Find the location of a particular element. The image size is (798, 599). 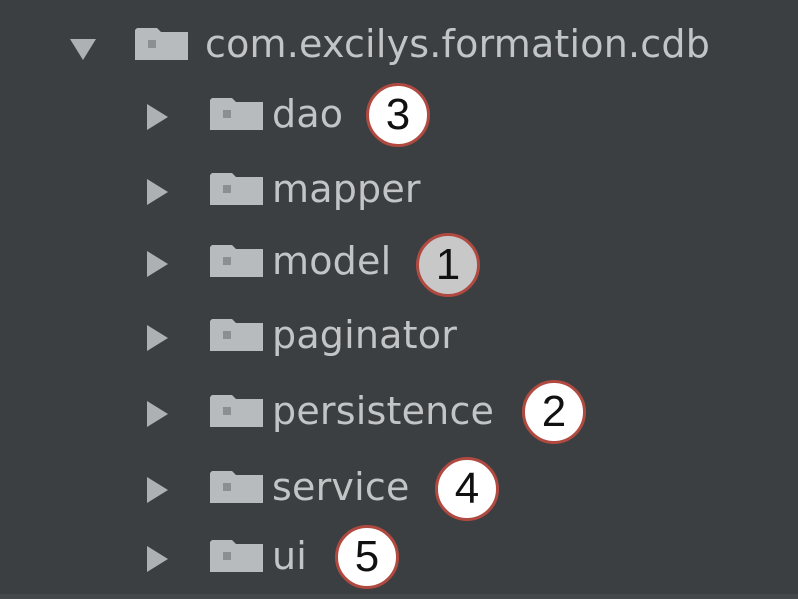

tree-node-service: service 4 is located at coordinates (399, 488).